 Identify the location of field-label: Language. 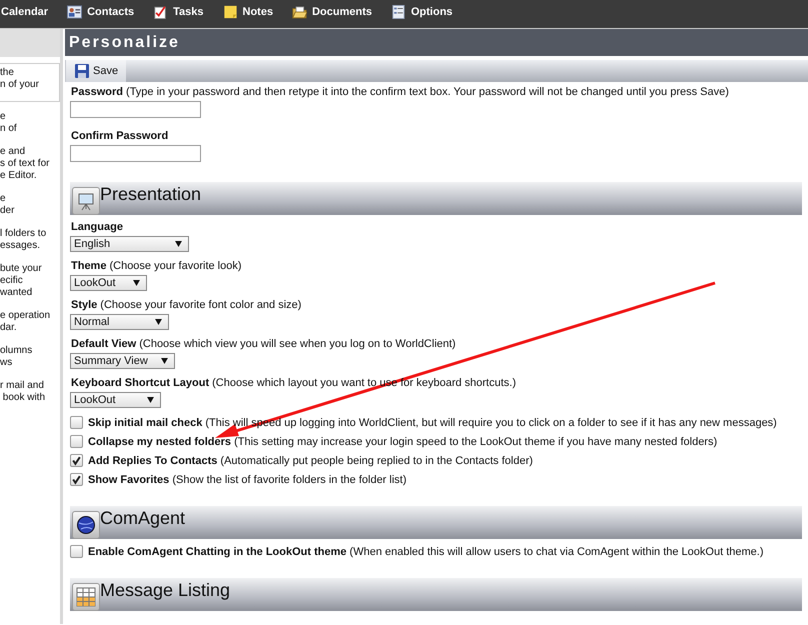
(97, 227).